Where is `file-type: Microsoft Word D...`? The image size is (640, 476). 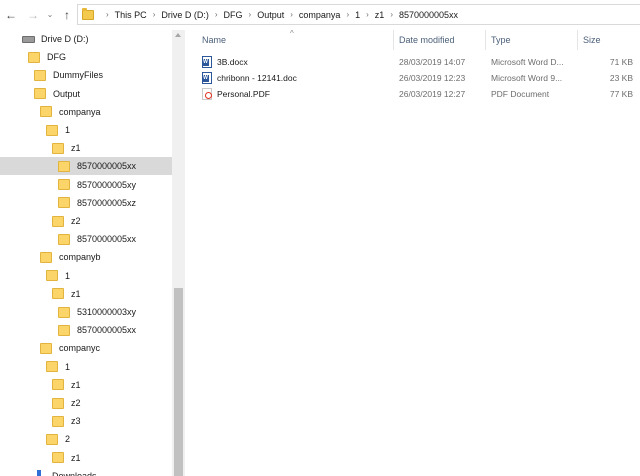
file-type: Microsoft Word D... is located at coordinates (527, 62).